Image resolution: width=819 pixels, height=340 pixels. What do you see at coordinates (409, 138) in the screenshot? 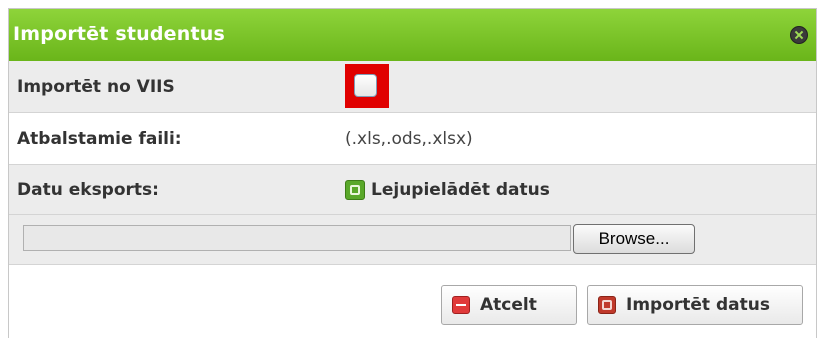
I see `supported-files-value: (.xls,.ods,.xlsx)` at bounding box center [409, 138].